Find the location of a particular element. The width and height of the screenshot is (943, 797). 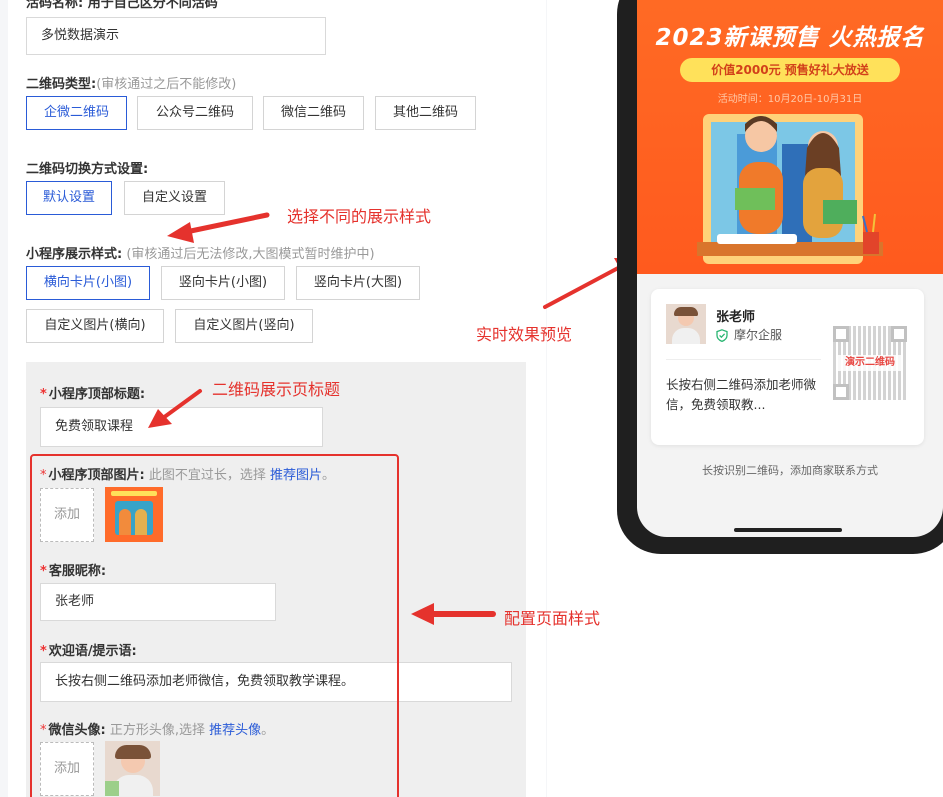

top-title-input: 免费领取课程 is located at coordinates (181, 427).